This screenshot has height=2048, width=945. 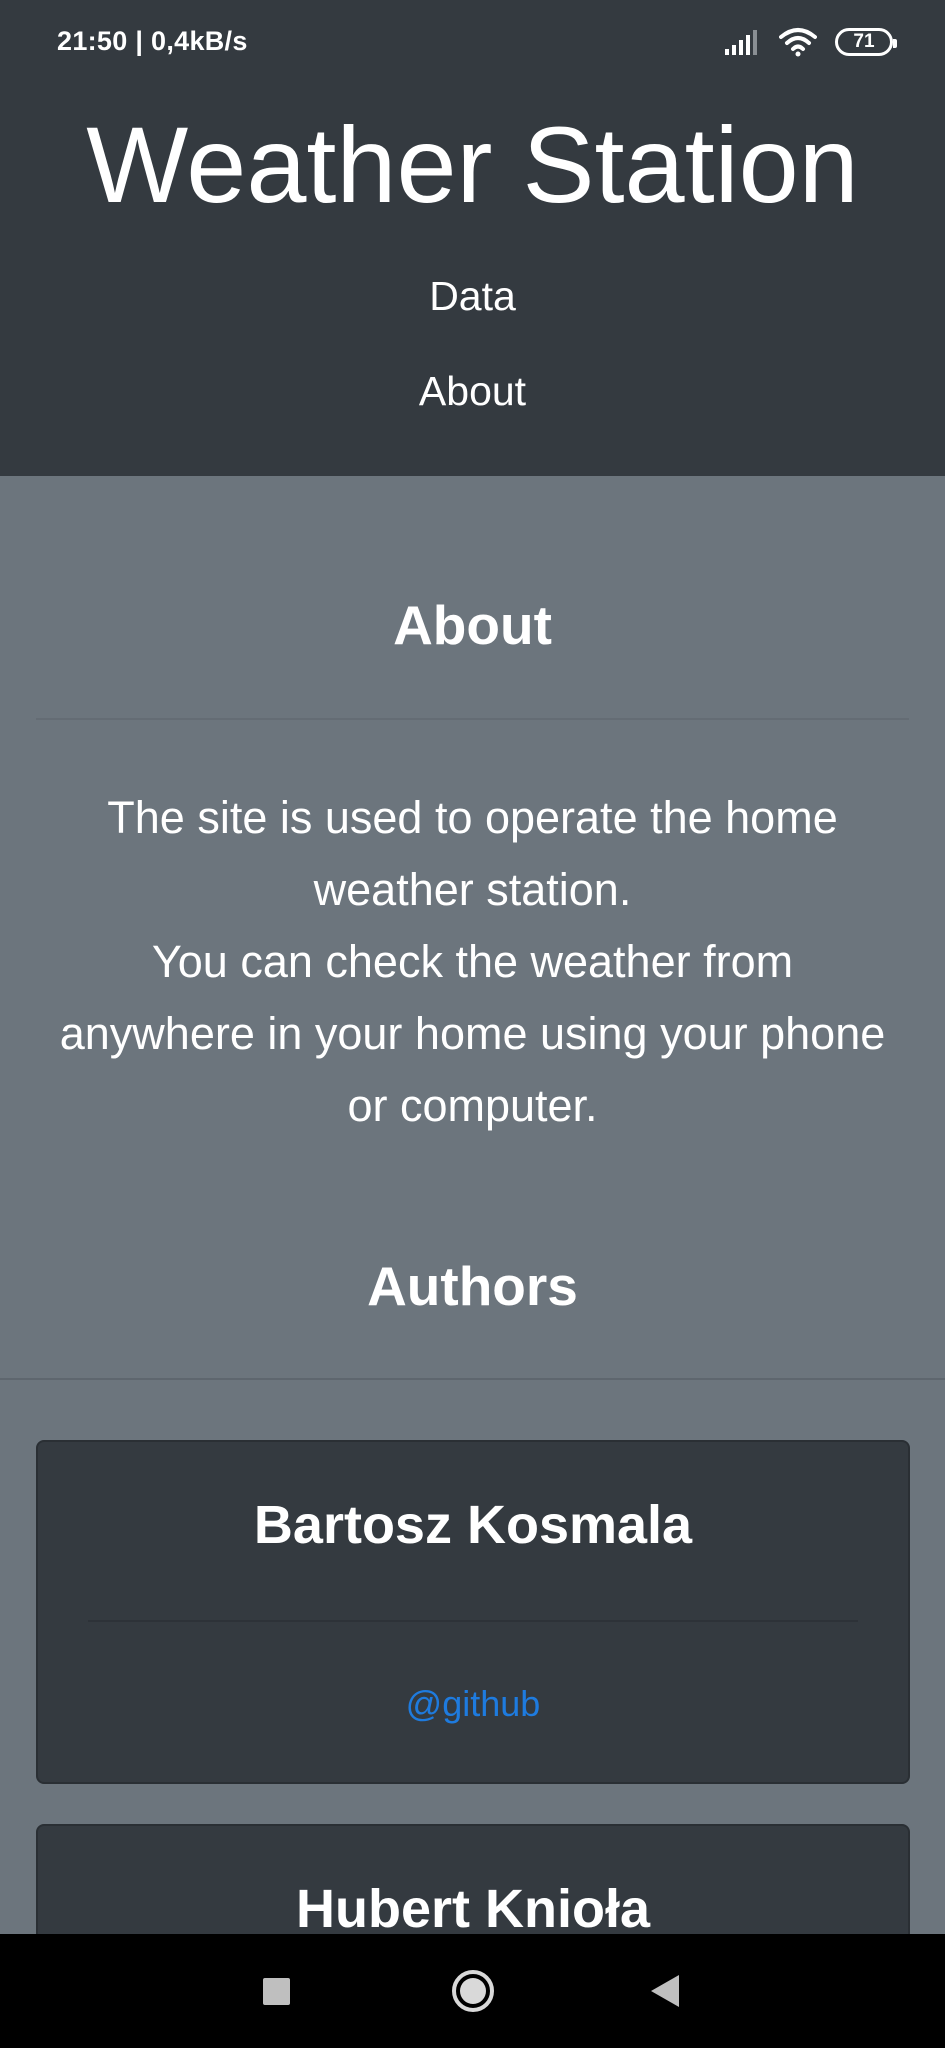 I want to click on card-divider, so click(x=473, y=1621).